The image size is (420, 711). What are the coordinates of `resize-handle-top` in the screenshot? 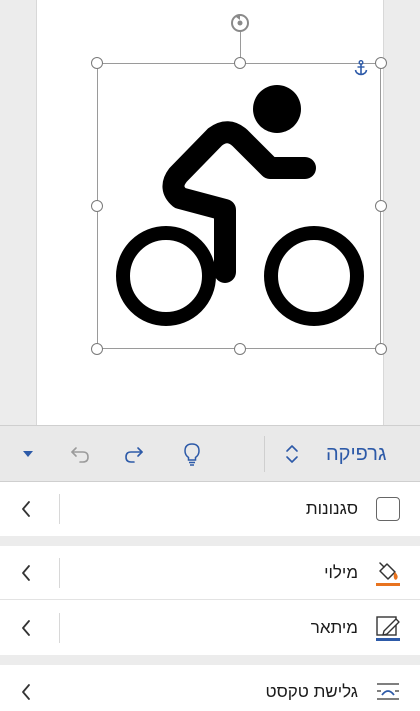 It's located at (240, 63).